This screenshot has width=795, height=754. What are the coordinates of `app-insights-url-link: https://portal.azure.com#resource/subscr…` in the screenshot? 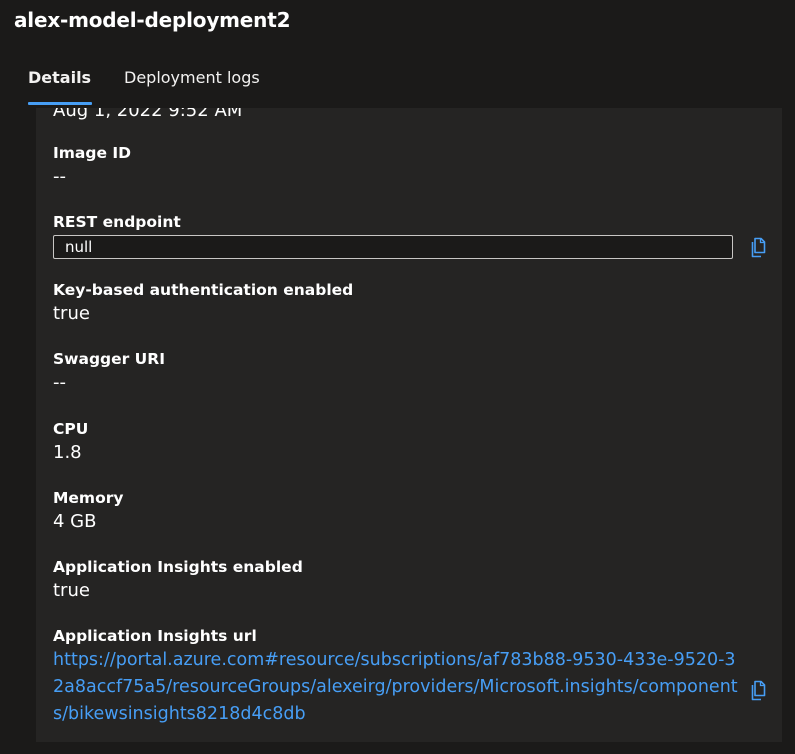 It's located at (398, 687).